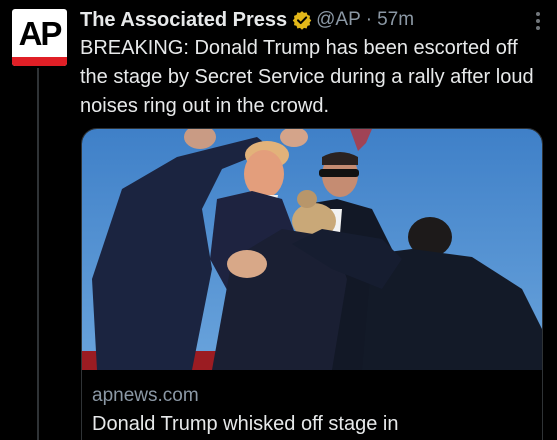 Image resolution: width=557 pixels, height=440 pixels. I want to click on avatar: AP, so click(39, 37).